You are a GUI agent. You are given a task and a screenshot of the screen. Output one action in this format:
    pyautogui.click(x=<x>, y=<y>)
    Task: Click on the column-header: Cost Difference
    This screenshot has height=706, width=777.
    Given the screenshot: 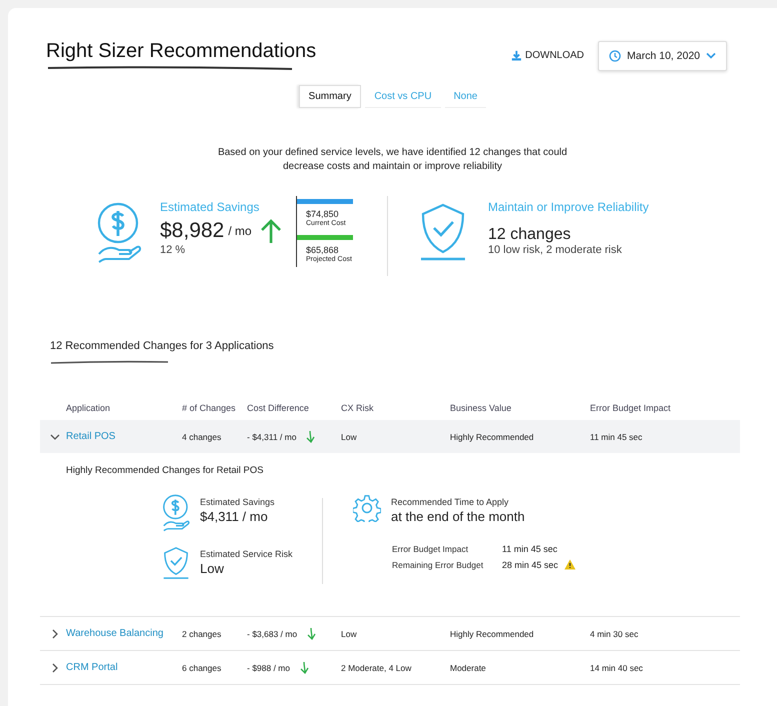 What is the action you would take?
    pyautogui.click(x=278, y=408)
    